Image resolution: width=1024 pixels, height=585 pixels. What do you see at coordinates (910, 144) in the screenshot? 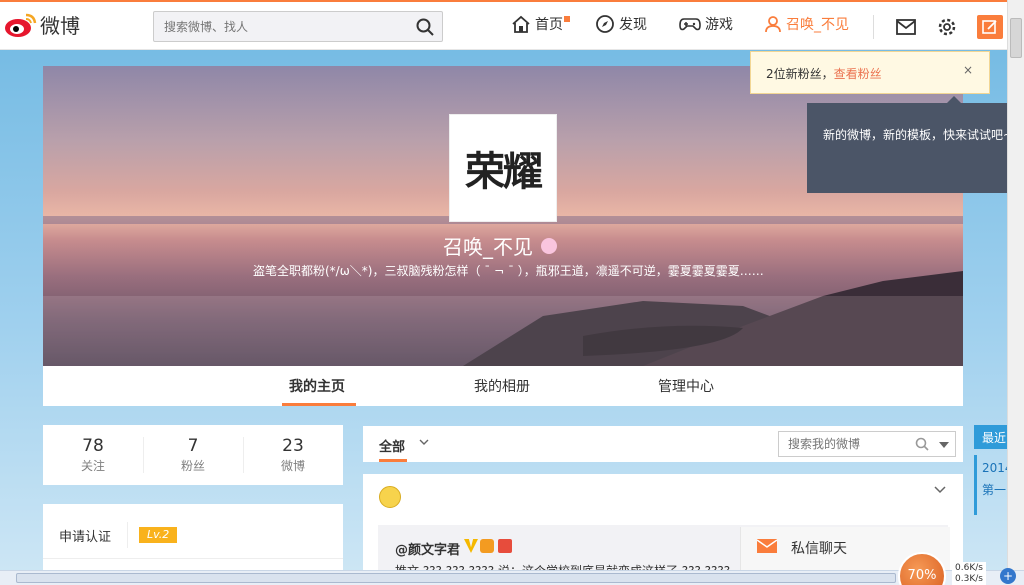
I see `new-template-tip: 新的微博，新的模板，快来试试吧~` at bounding box center [910, 144].